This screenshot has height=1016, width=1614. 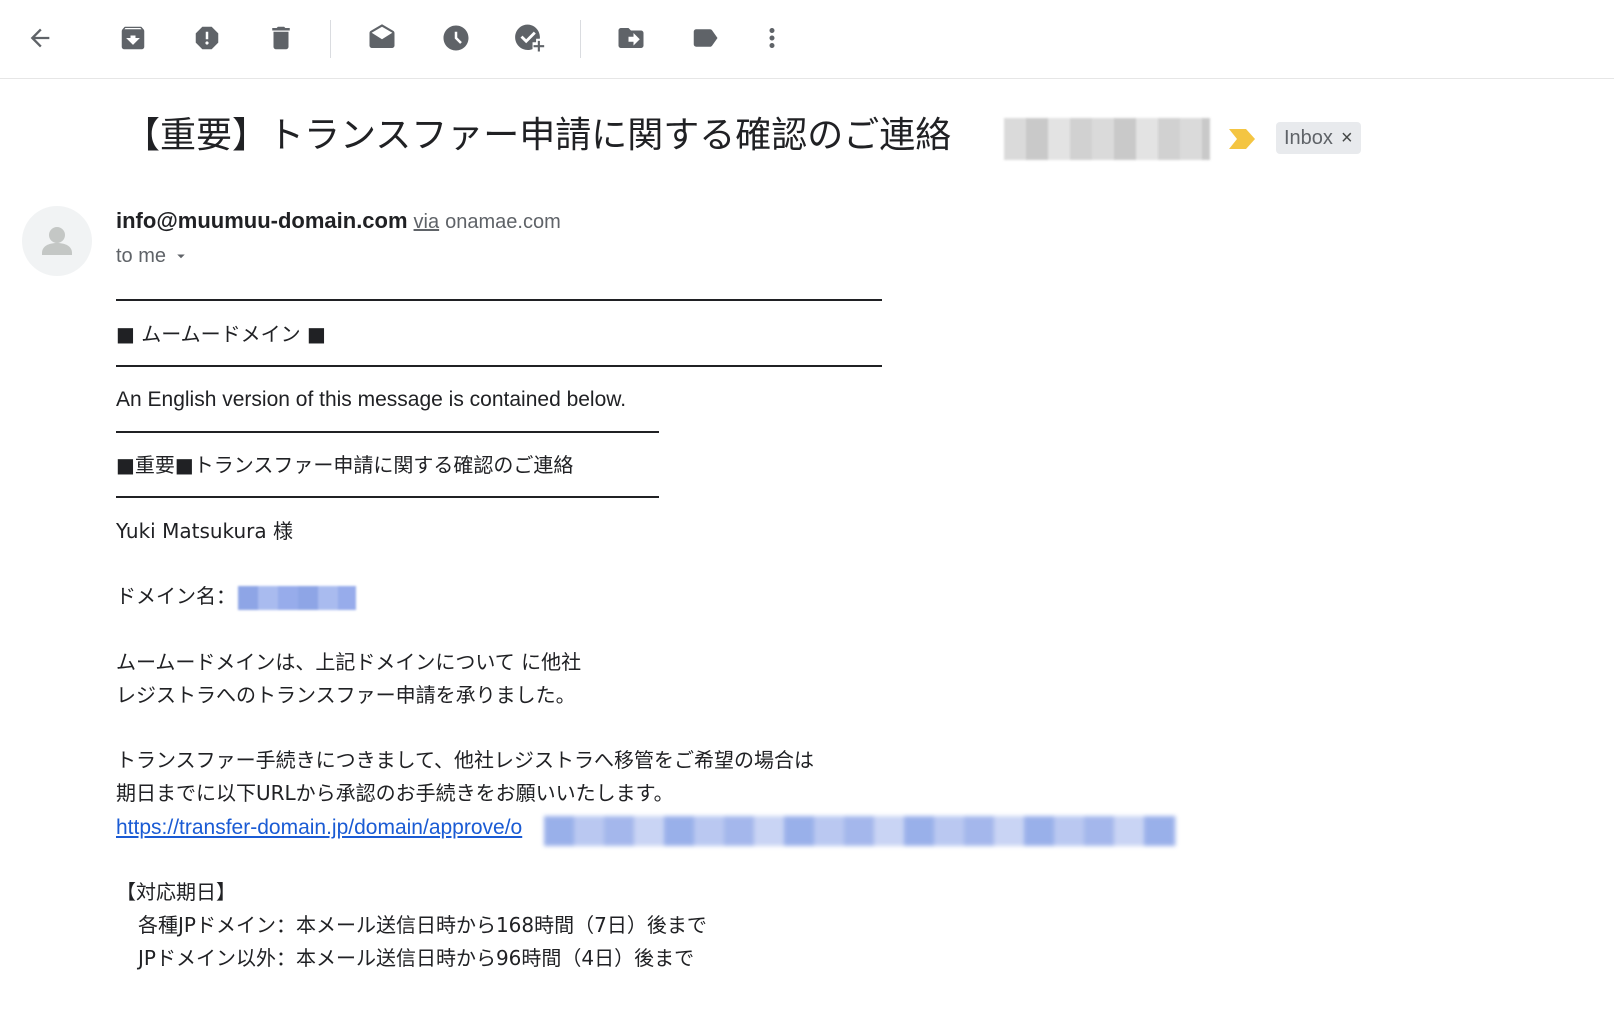 I want to click on archive-button, so click(x=133, y=38).